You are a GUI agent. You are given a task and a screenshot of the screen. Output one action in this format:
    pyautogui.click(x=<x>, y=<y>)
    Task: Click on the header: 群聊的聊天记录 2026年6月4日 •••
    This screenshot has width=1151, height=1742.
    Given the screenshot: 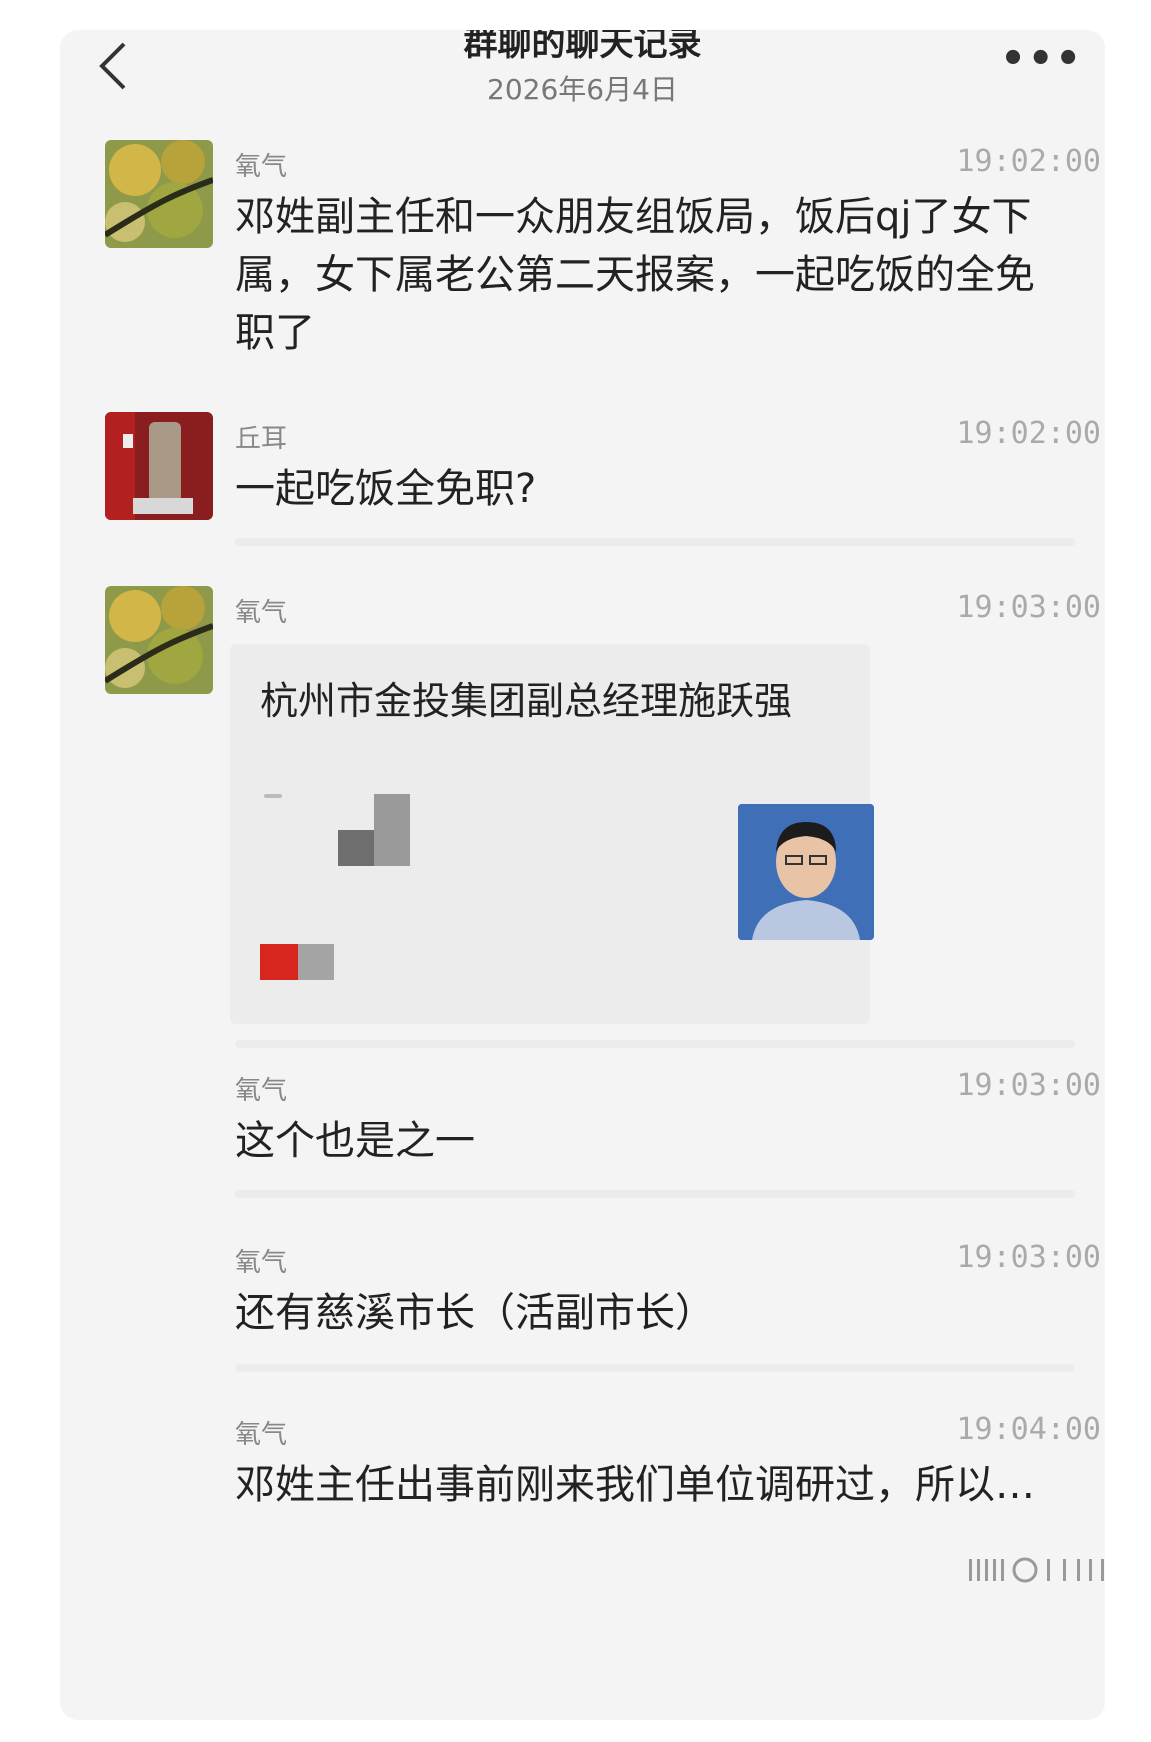 What is the action you would take?
    pyautogui.click(x=582, y=75)
    